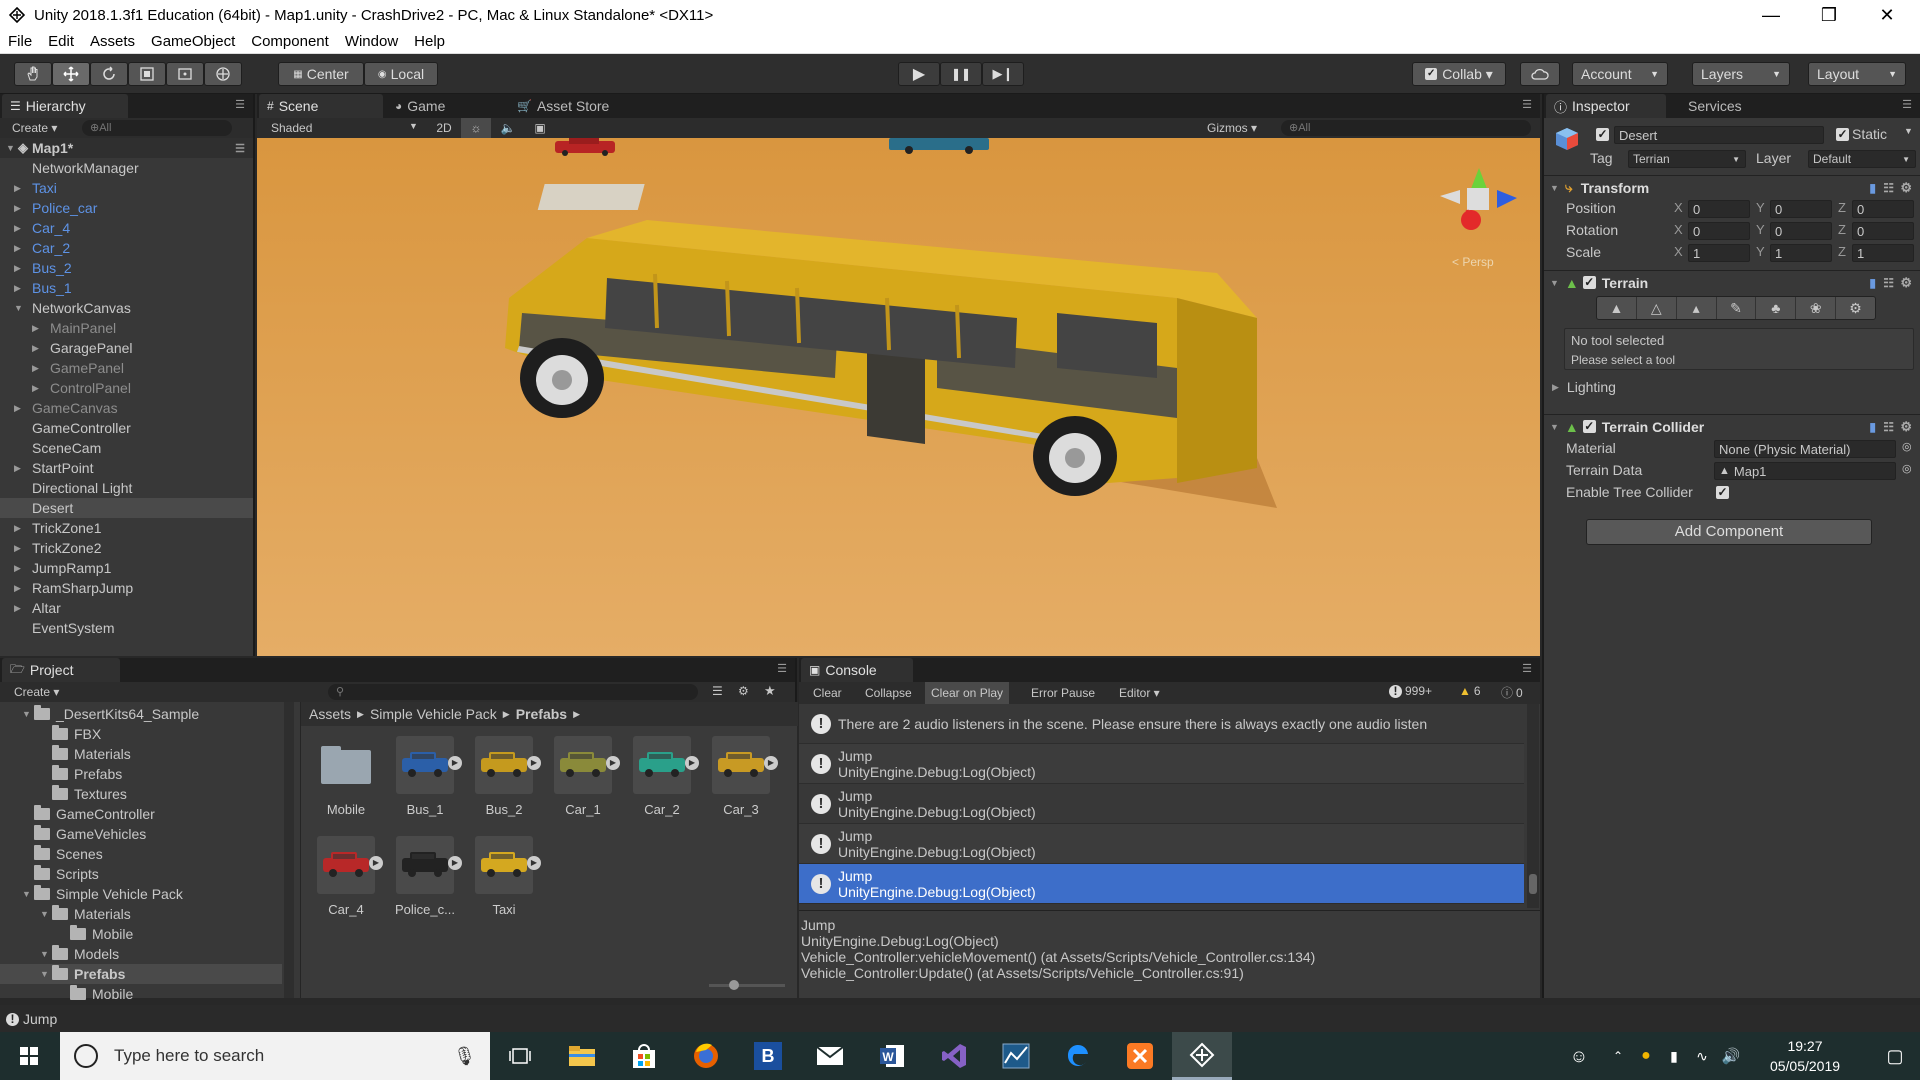 This screenshot has height=1080, width=1920. What do you see at coordinates (644, 1056) in the screenshot?
I see `store-icon` at bounding box center [644, 1056].